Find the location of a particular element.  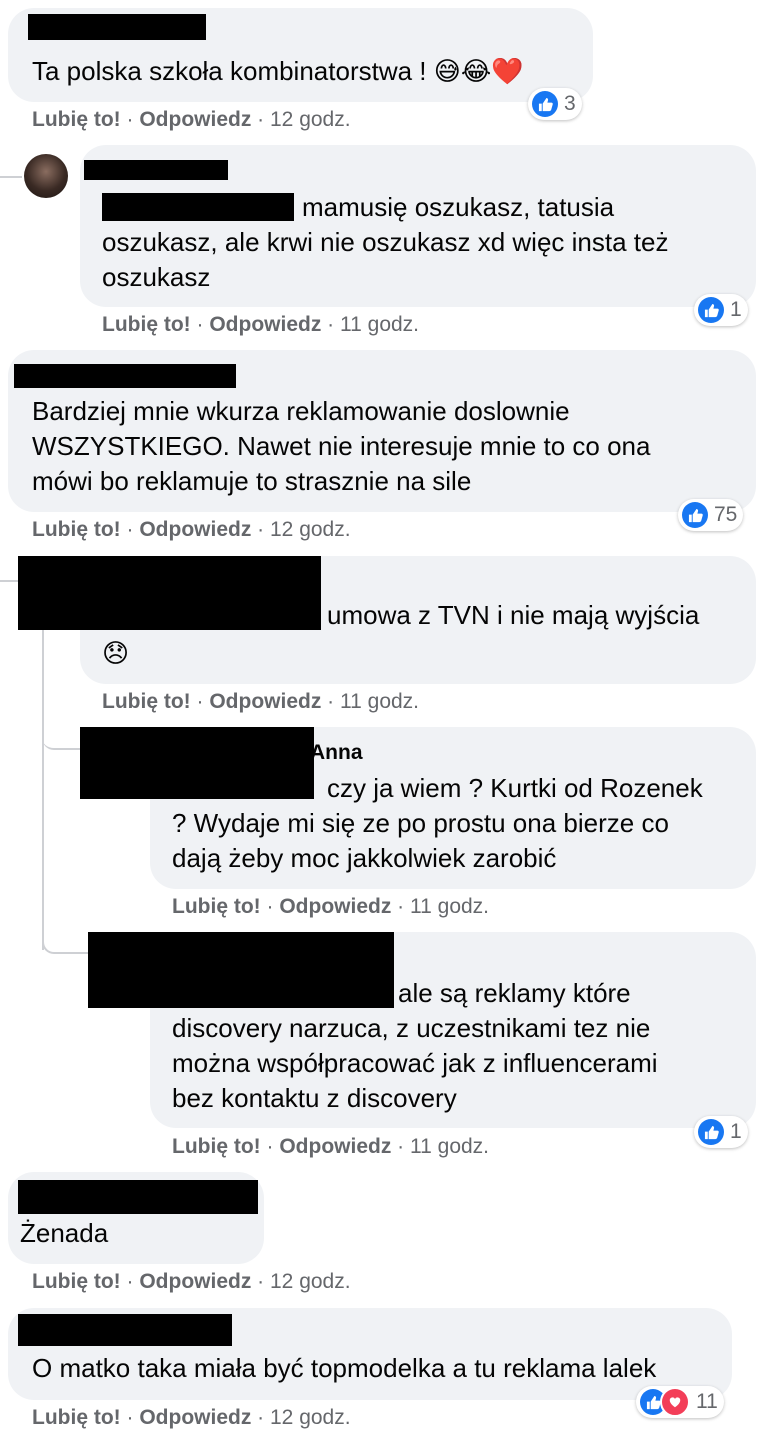

author-name-fragment: Anna is located at coordinates (336, 753).